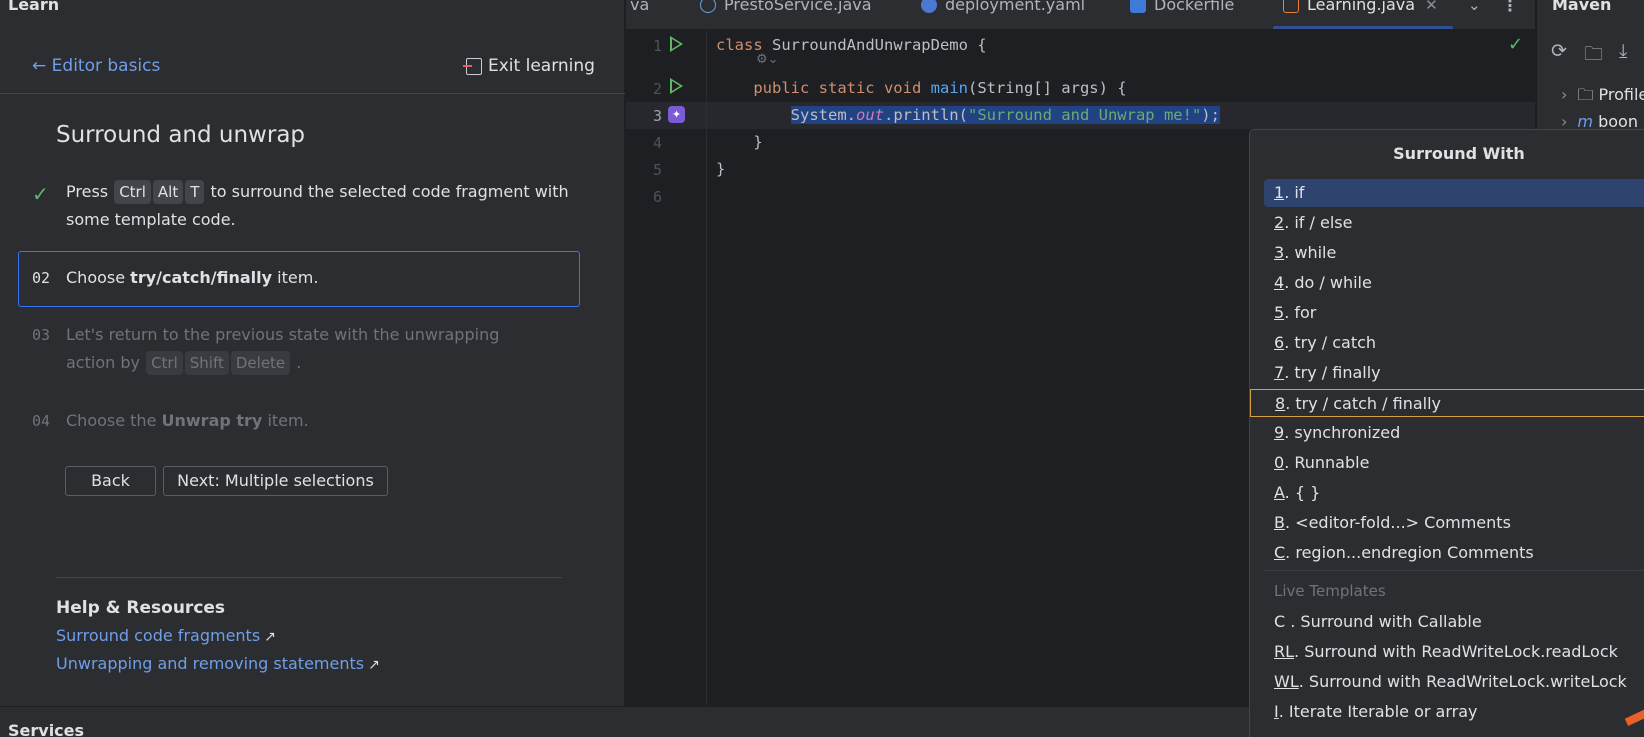 The width and height of the screenshot is (1644, 737). What do you see at coordinates (1454, 253) in the screenshot?
I see `surround-option-while: 3. while` at bounding box center [1454, 253].